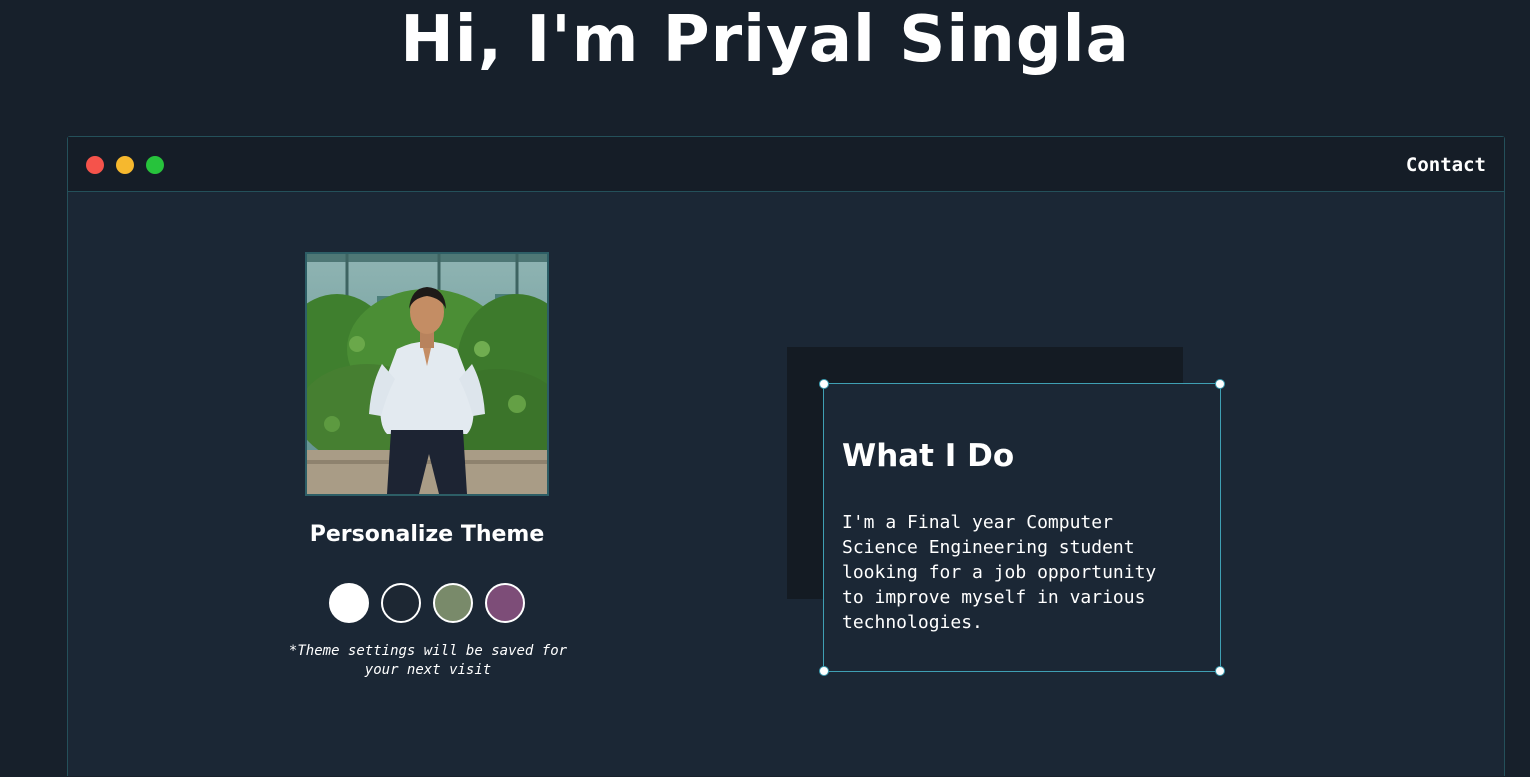  Describe the element at coordinates (125, 165) in the screenshot. I see `minimize-dot-icon` at that location.